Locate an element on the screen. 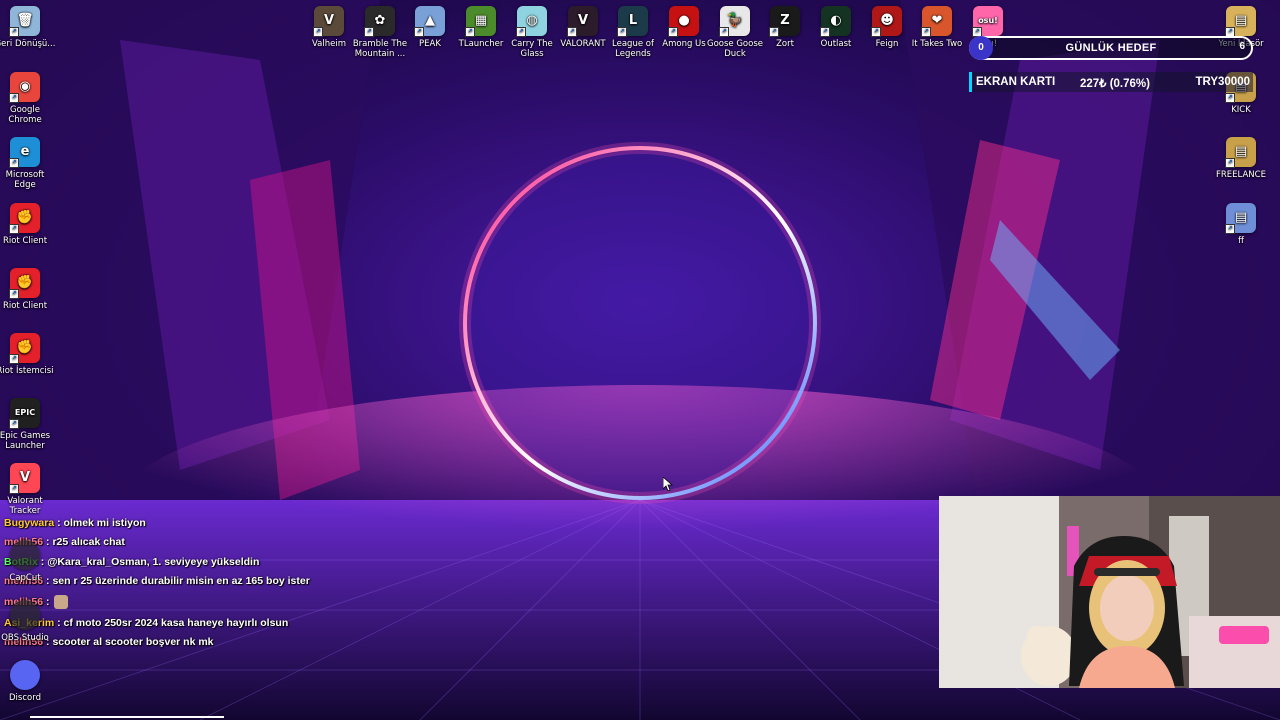 The height and width of the screenshot is (720, 1280). folder-icon: ▤ ↗ is located at coordinates (1240, 21).